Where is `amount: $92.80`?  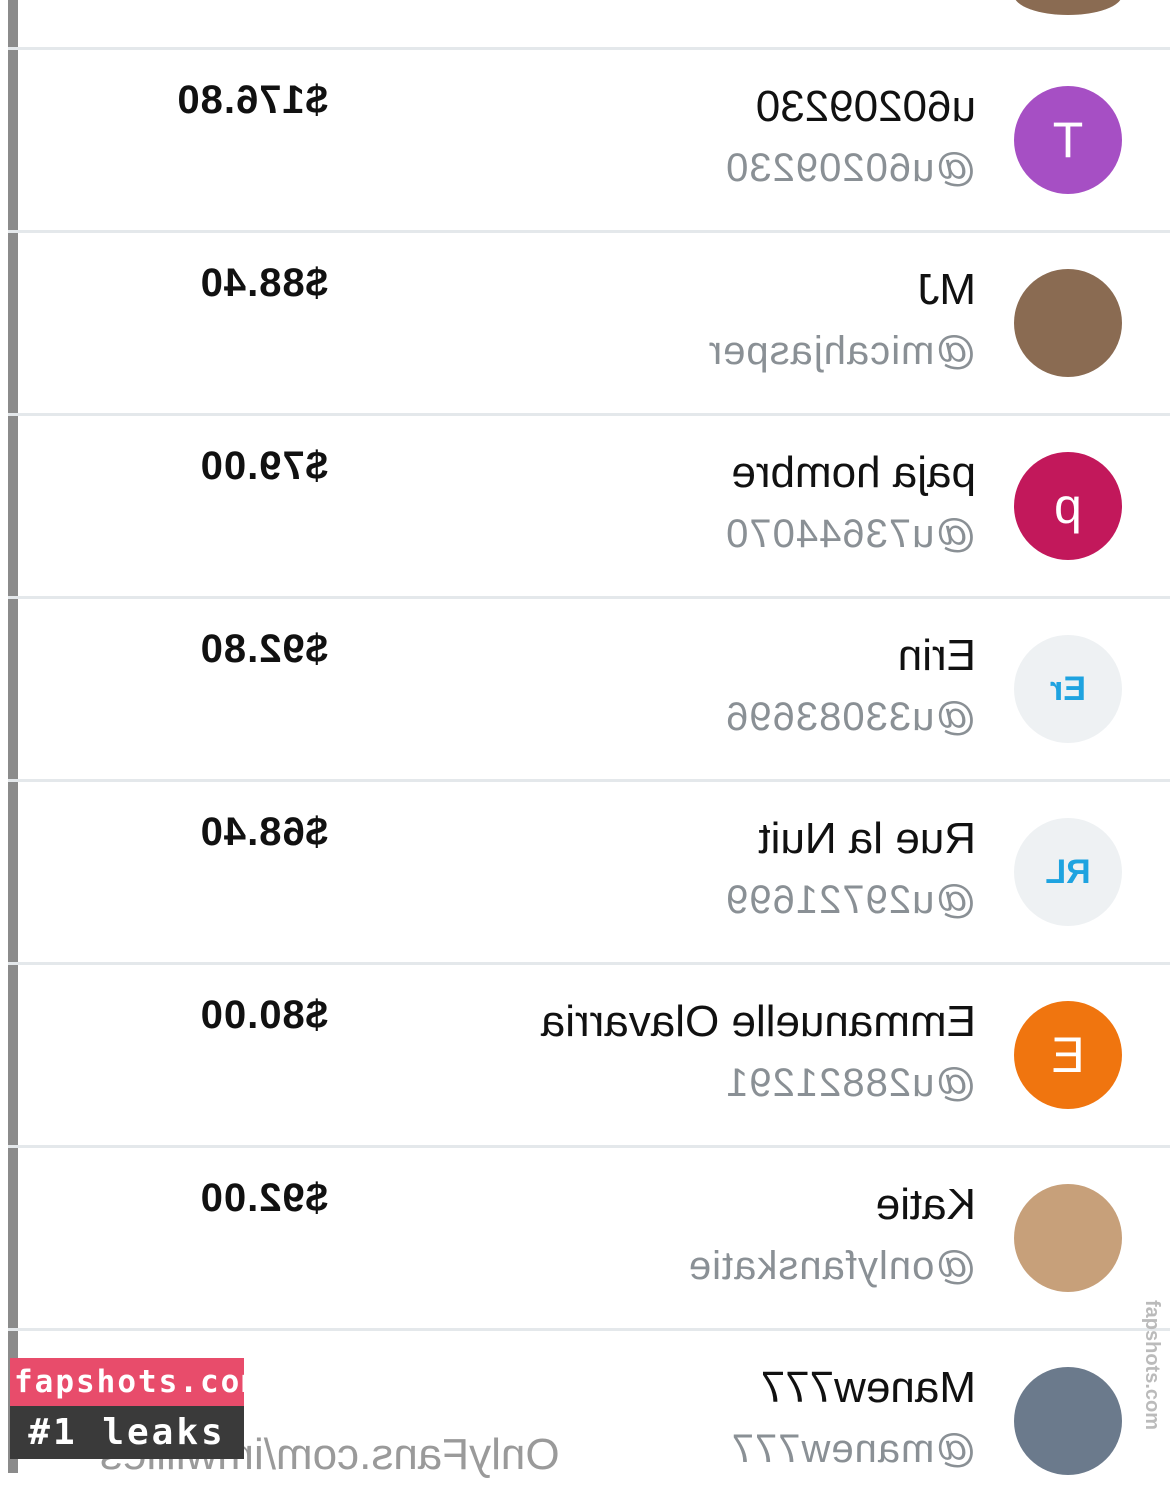 amount: $92.80 is located at coordinates (263, 649).